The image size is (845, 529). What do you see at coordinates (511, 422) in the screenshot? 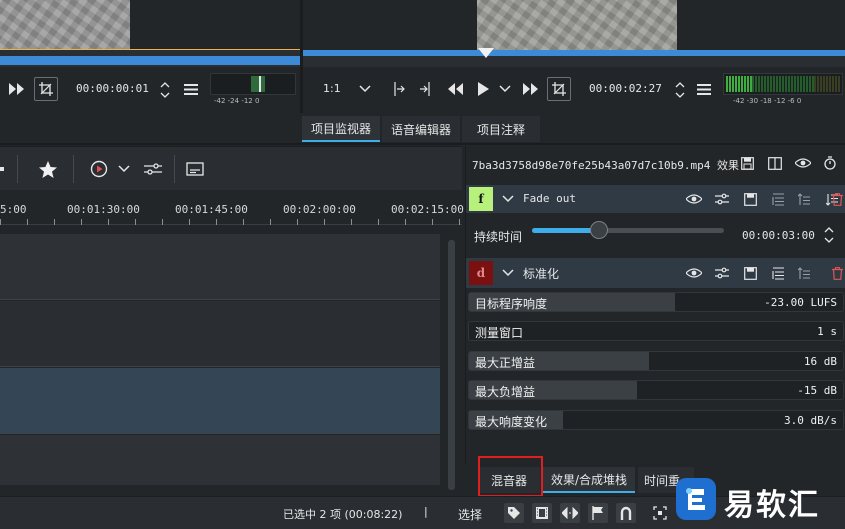
I see `param-label: 最大响度变化` at bounding box center [511, 422].